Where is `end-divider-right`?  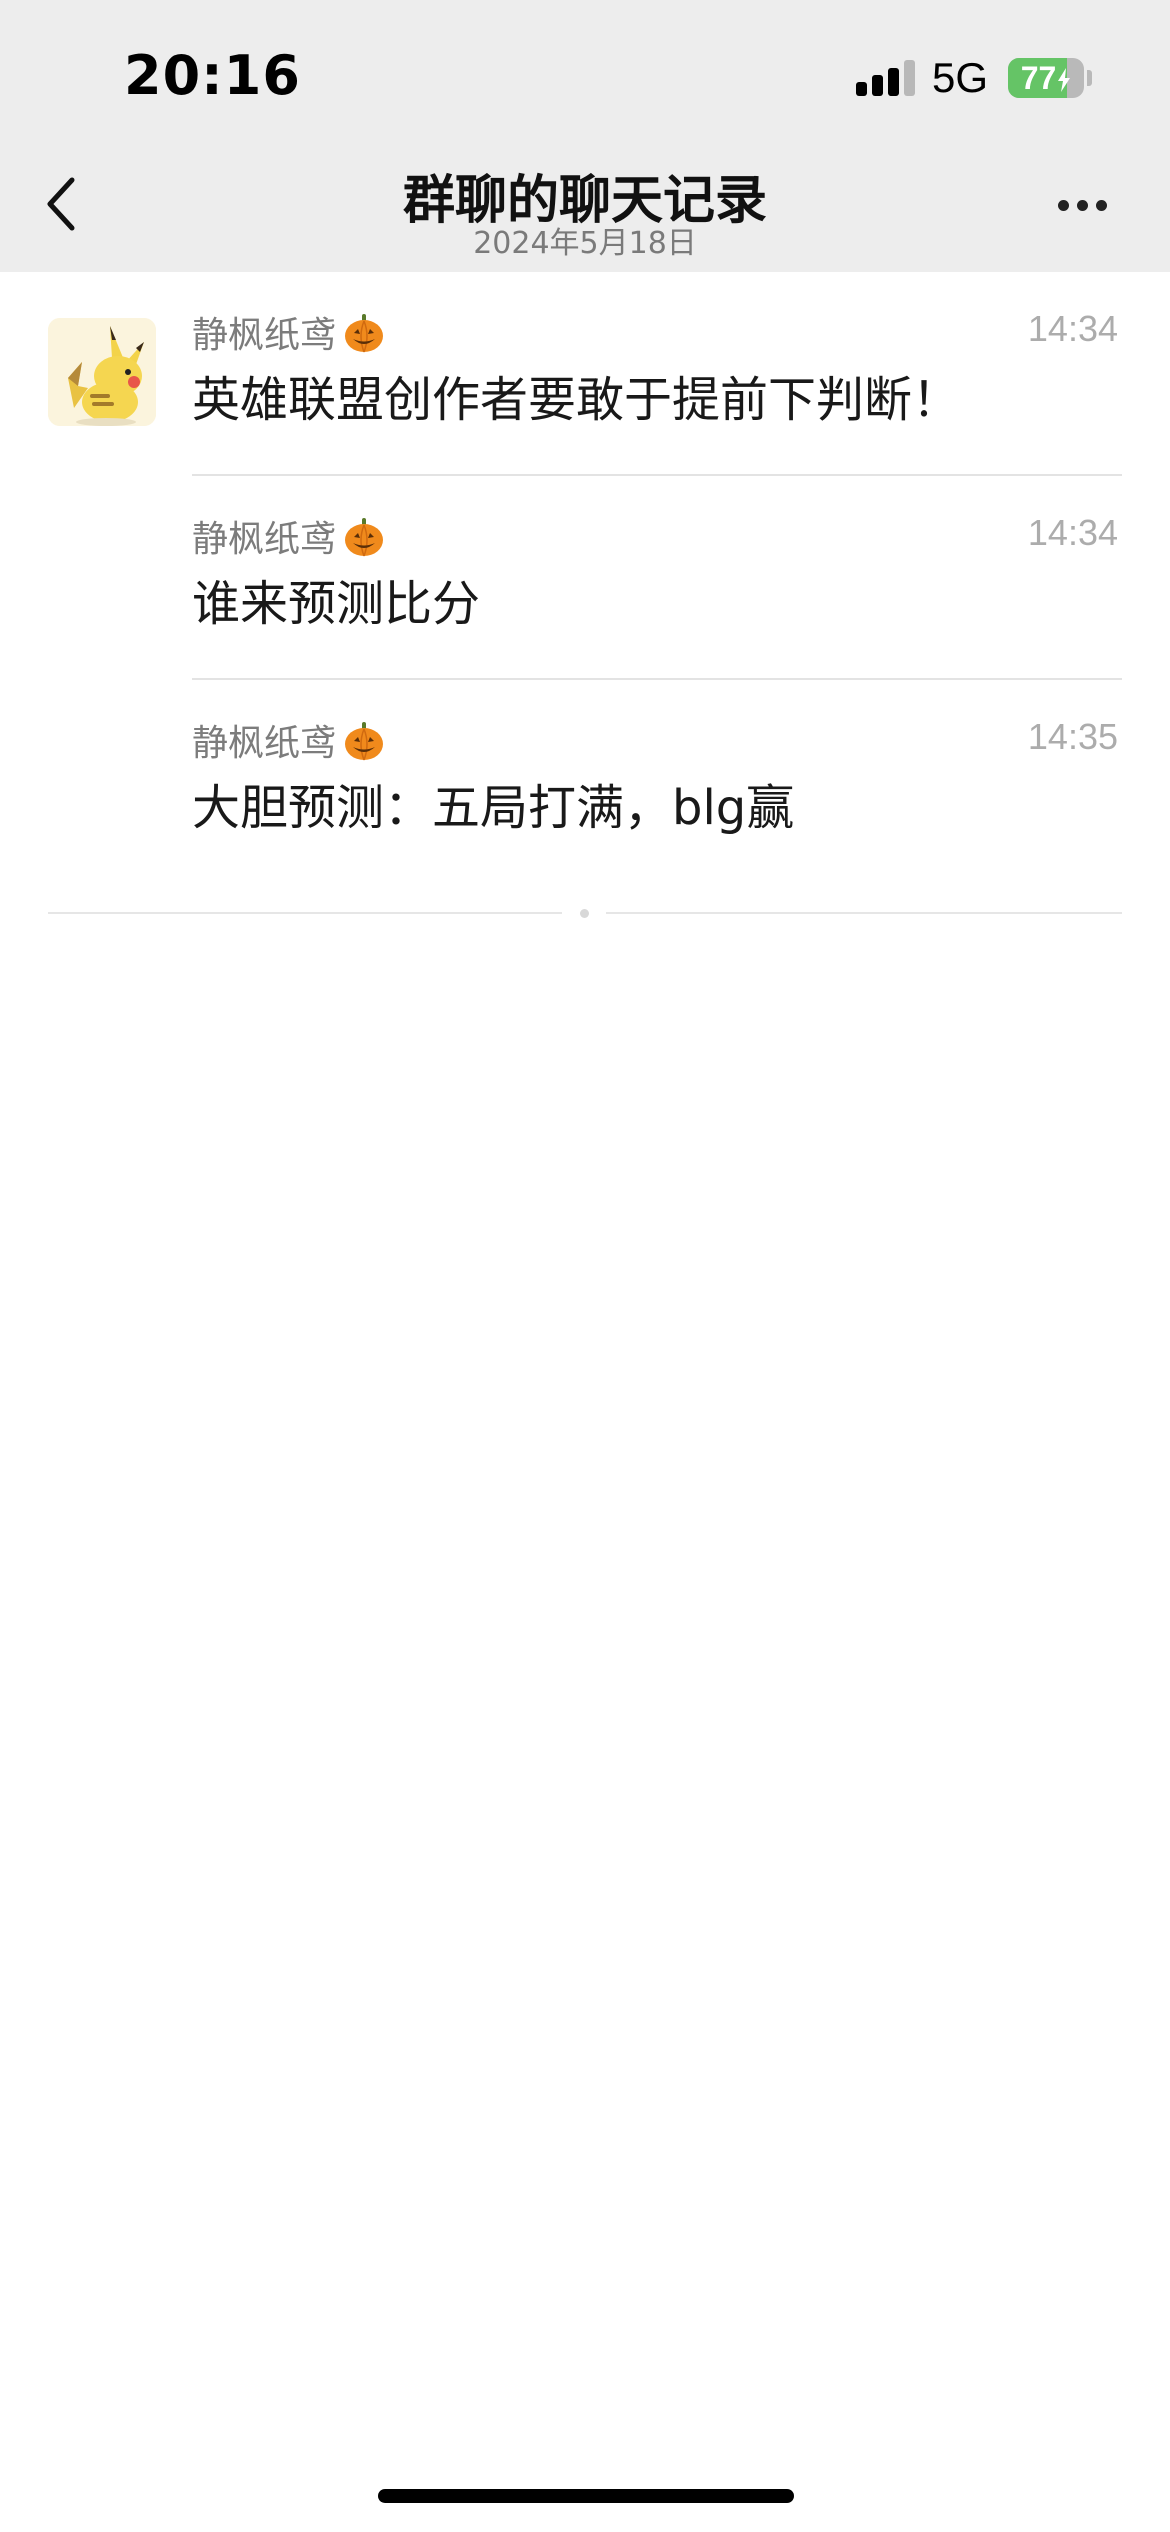 end-divider-right is located at coordinates (864, 913).